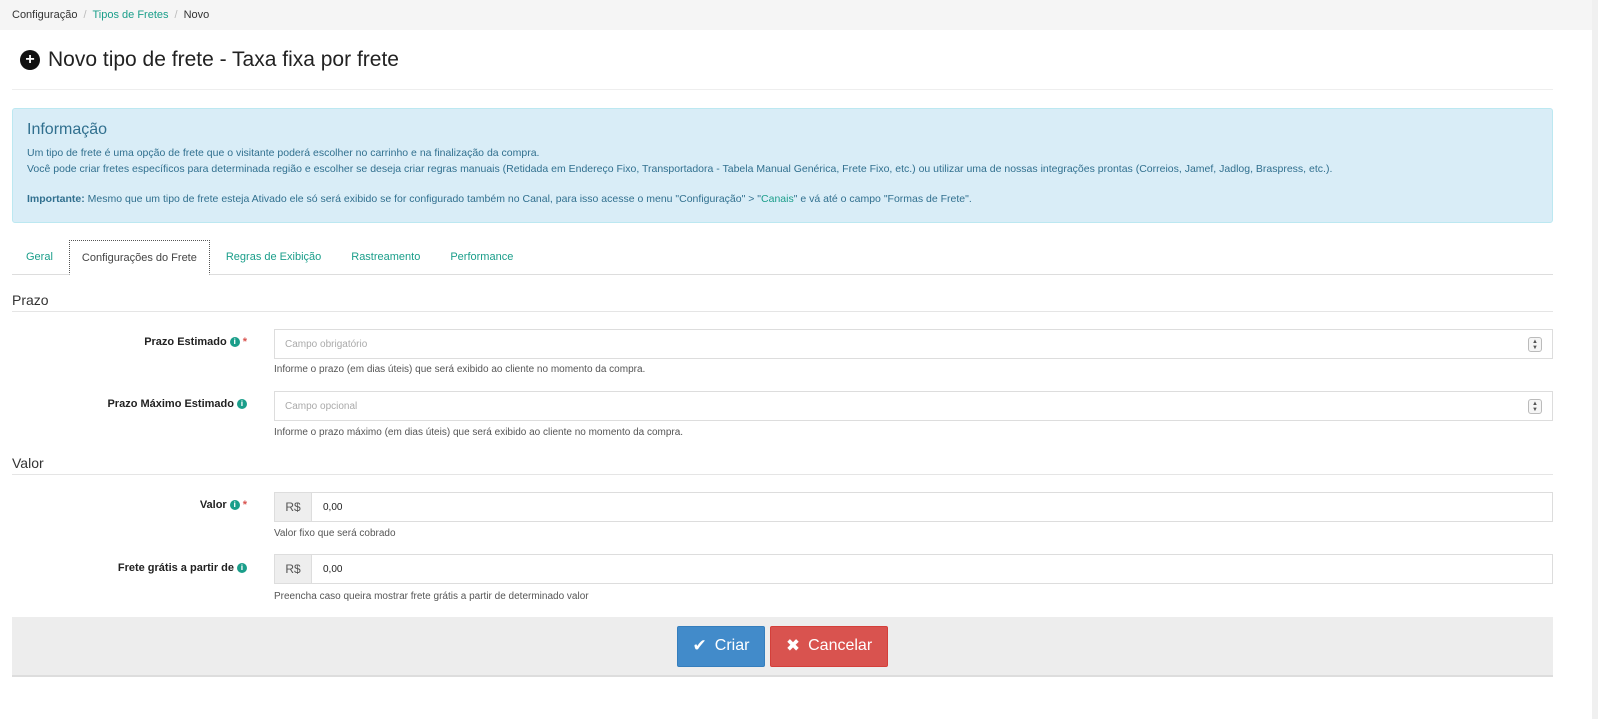 The width and height of the screenshot is (1598, 719). I want to click on prazo-estimado-label-text: Prazo Estimado, so click(185, 342).